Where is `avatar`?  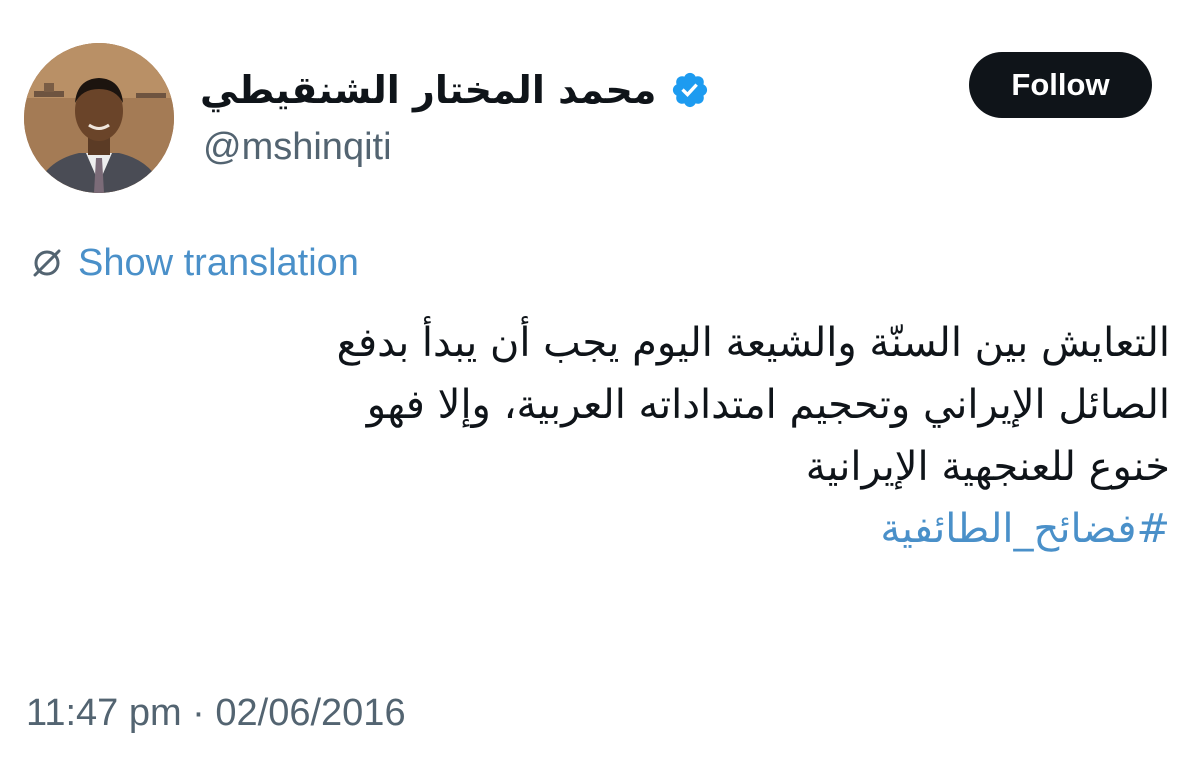 avatar is located at coordinates (99, 118).